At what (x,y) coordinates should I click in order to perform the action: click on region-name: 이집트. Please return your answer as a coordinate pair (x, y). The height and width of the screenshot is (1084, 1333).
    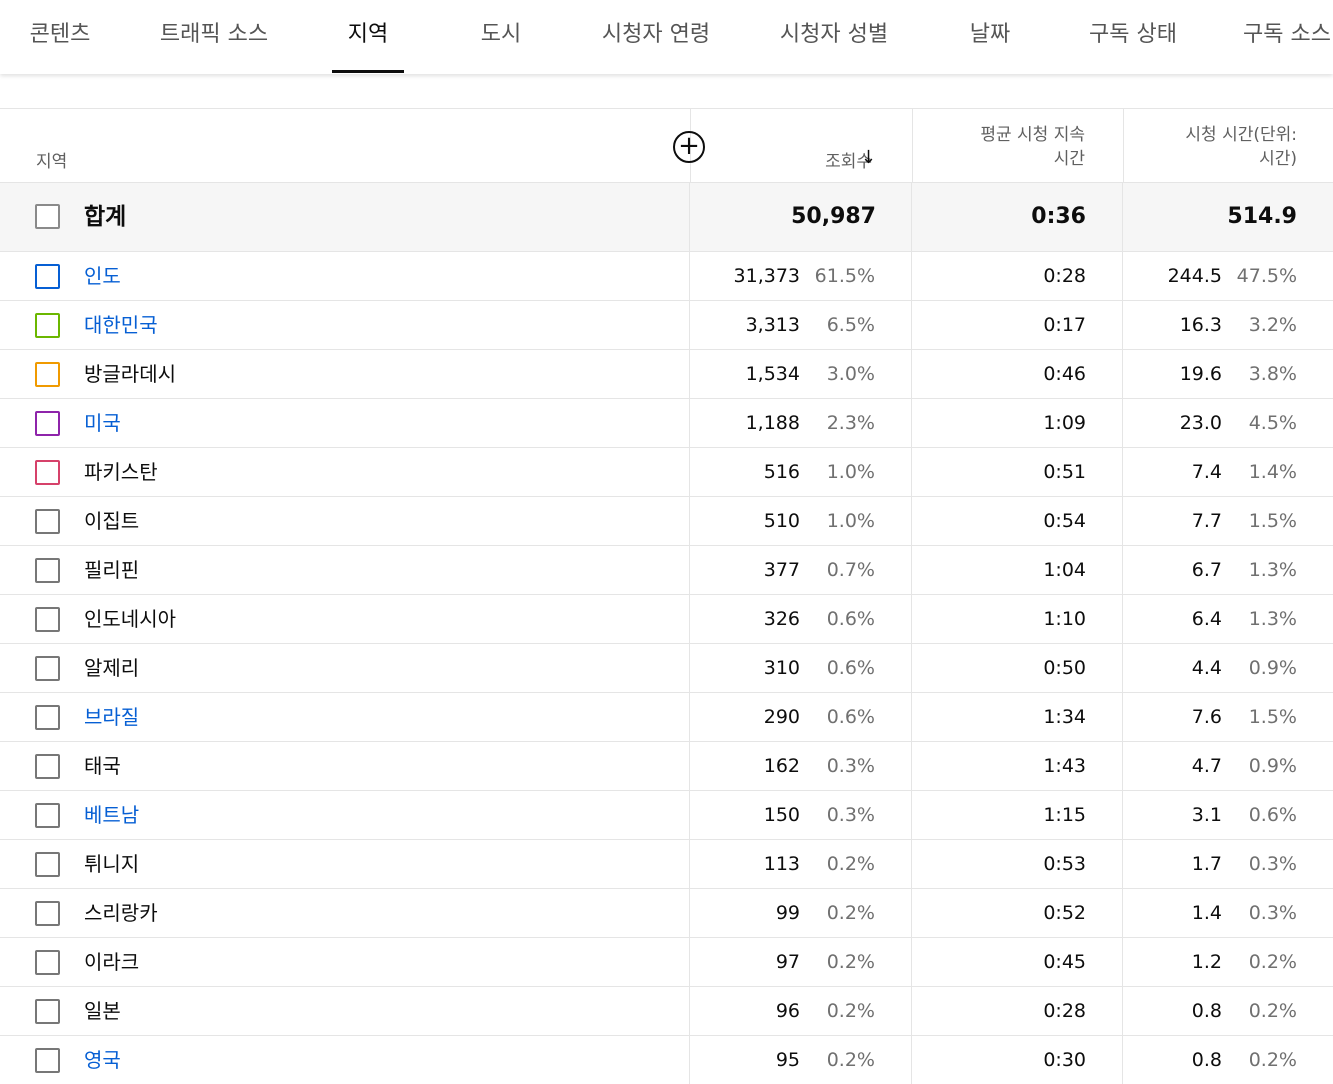
    Looking at the image, I should click on (112, 521).